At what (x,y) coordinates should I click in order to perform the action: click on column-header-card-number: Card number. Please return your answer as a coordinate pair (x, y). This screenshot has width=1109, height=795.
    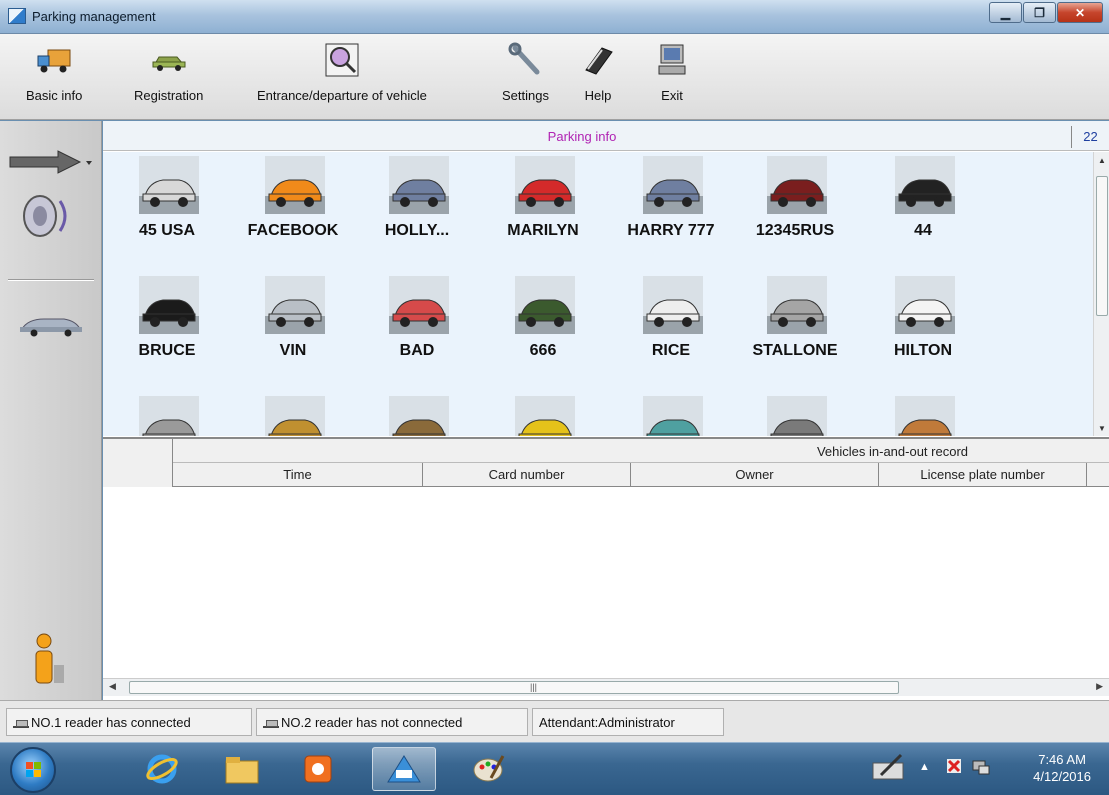
    Looking at the image, I should click on (527, 475).